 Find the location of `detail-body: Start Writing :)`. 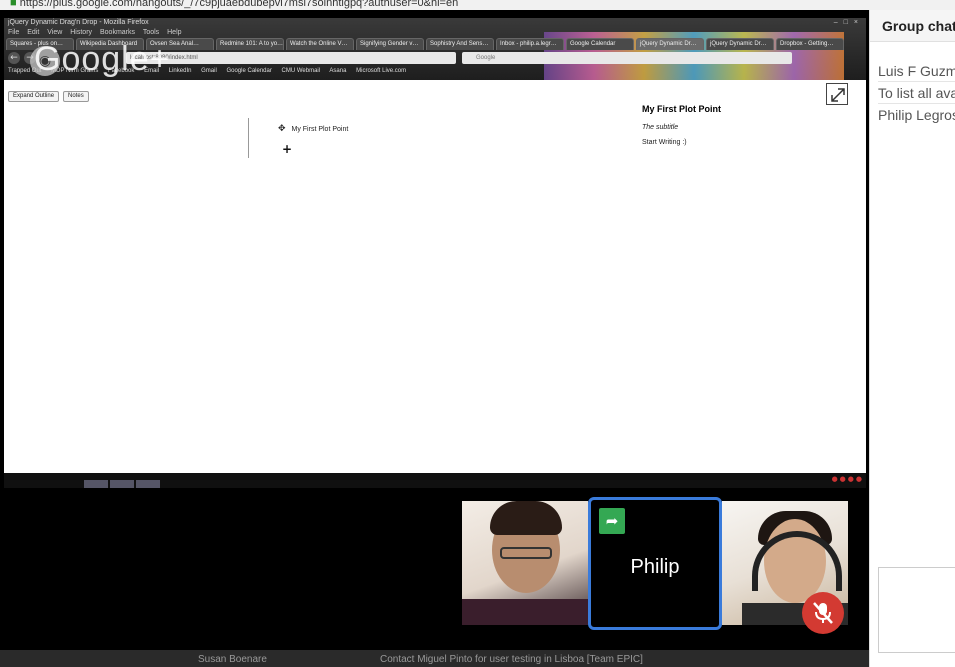

detail-body: Start Writing :) is located at coordinates (664, 142).